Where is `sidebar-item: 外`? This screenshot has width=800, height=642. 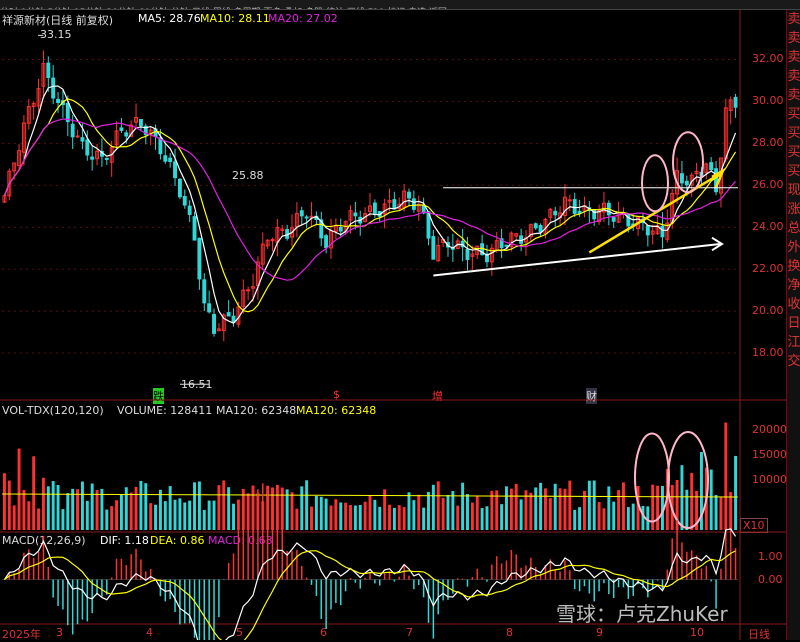
sidebar-item: 外 is located at coordinates (793, 247).